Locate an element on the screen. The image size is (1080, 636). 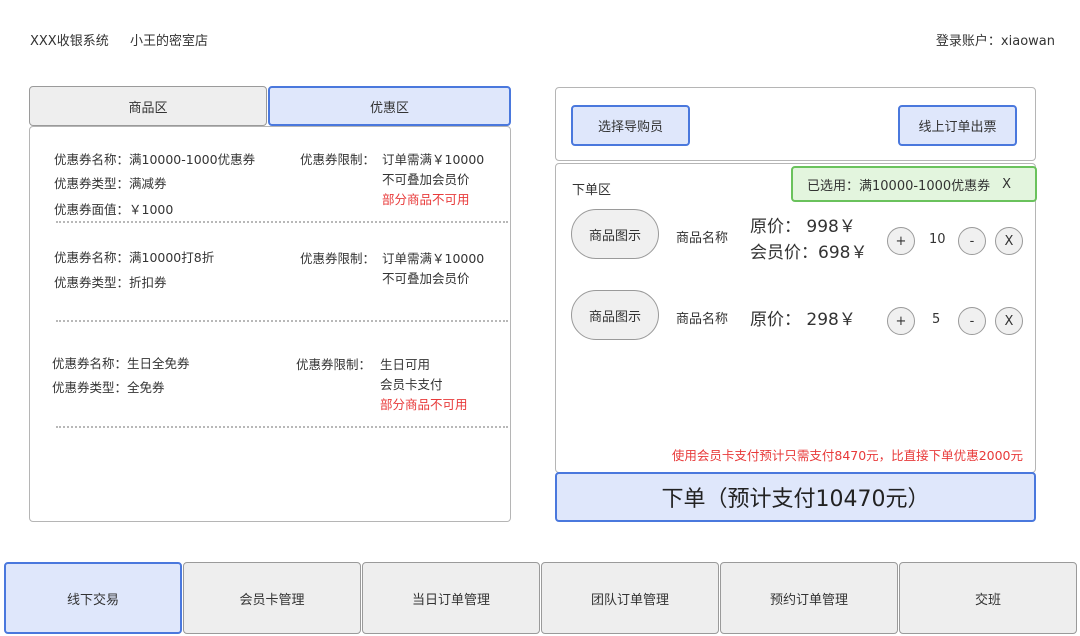
remove-coupon-icon: X is located at coordinates (1006, 184).